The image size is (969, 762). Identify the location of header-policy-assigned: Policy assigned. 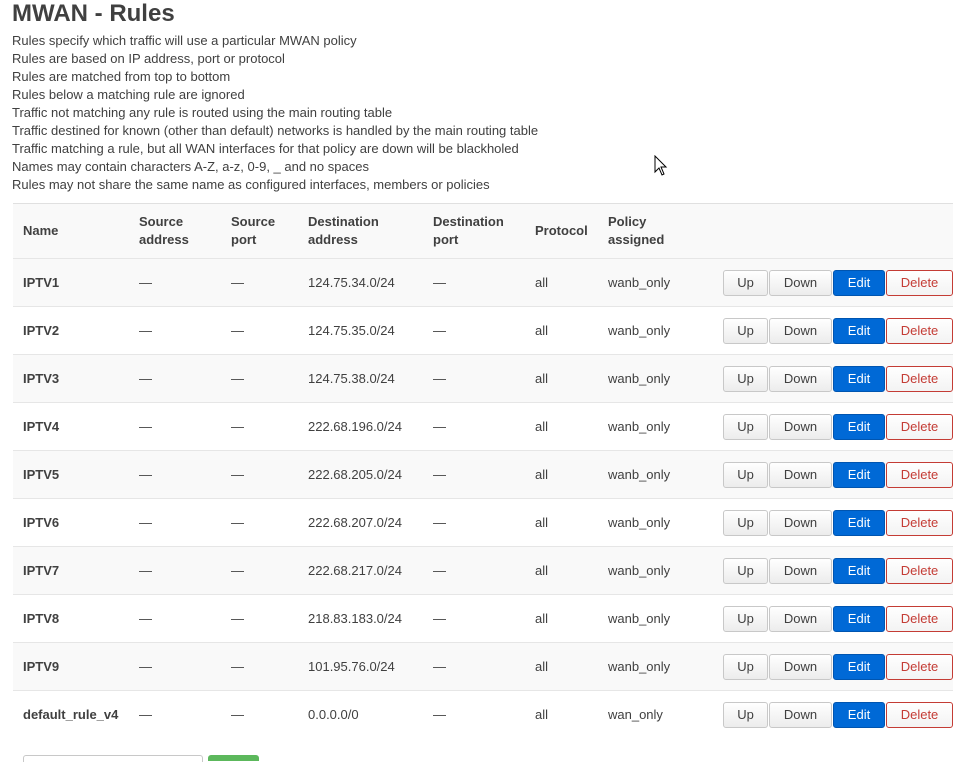
(636, 230).